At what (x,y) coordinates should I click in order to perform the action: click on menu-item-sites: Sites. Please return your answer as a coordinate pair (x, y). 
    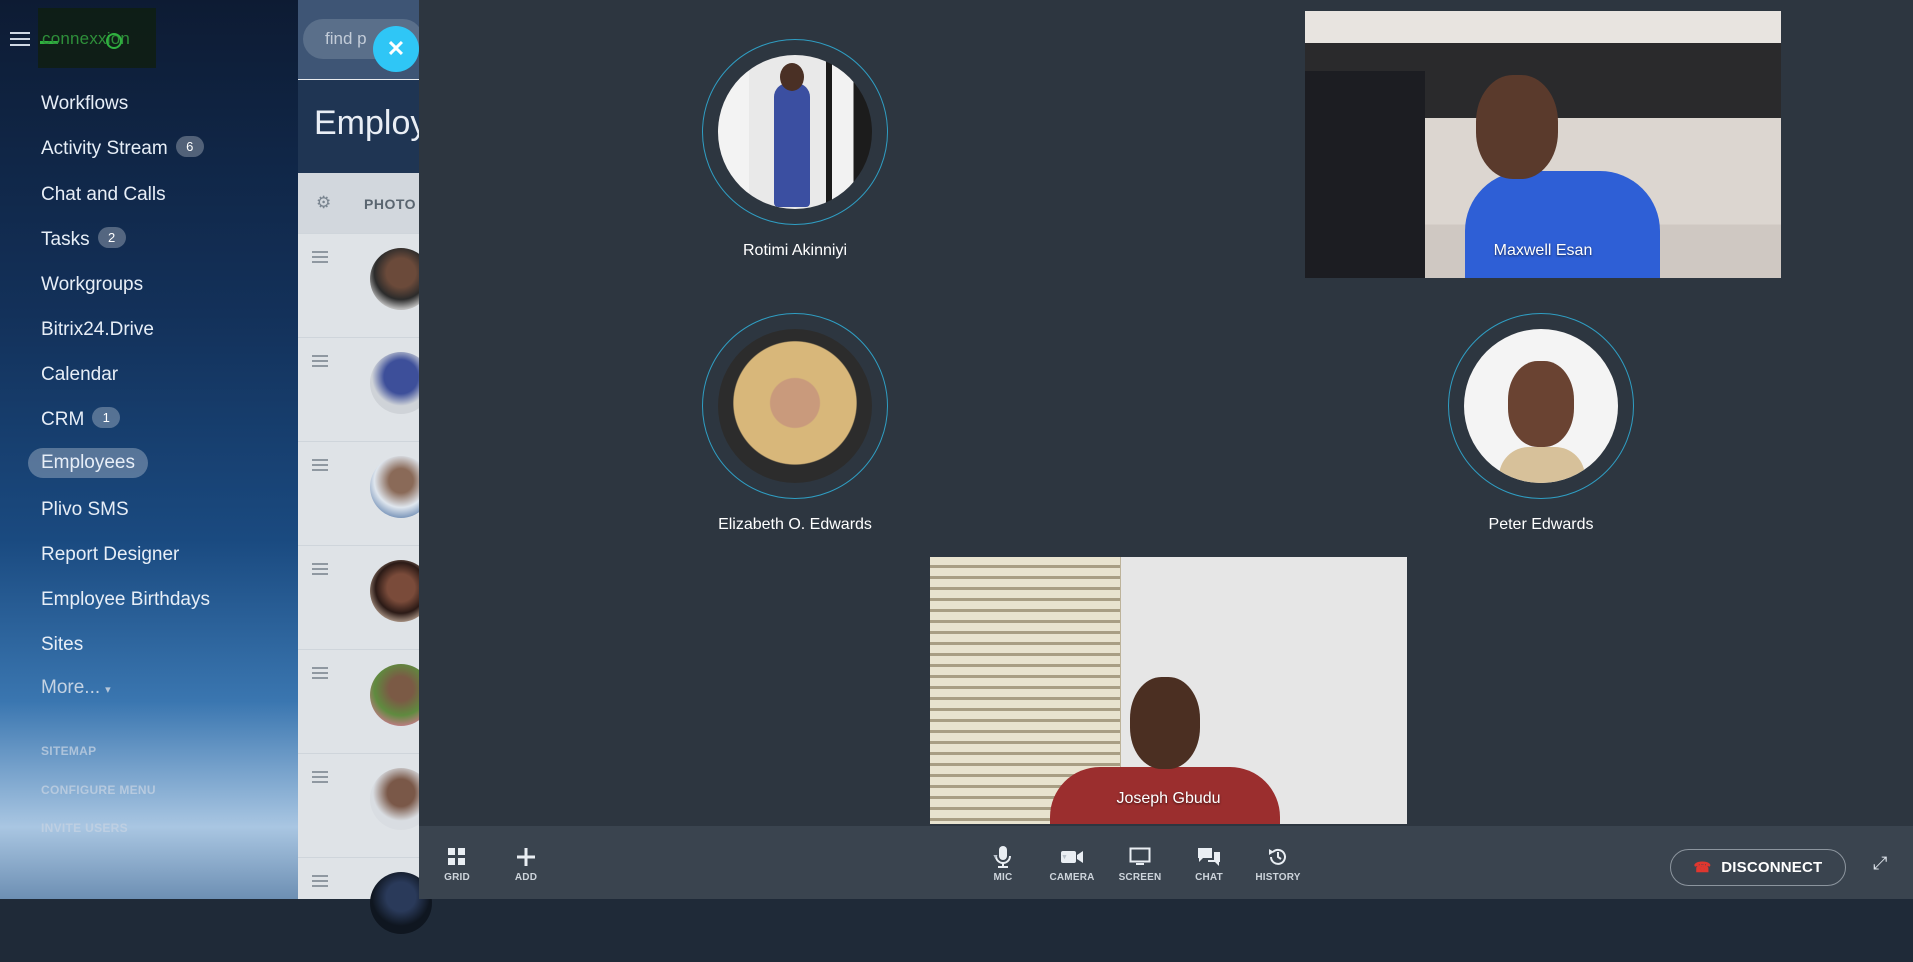
    Looking at the image, I should click on (62, 645).